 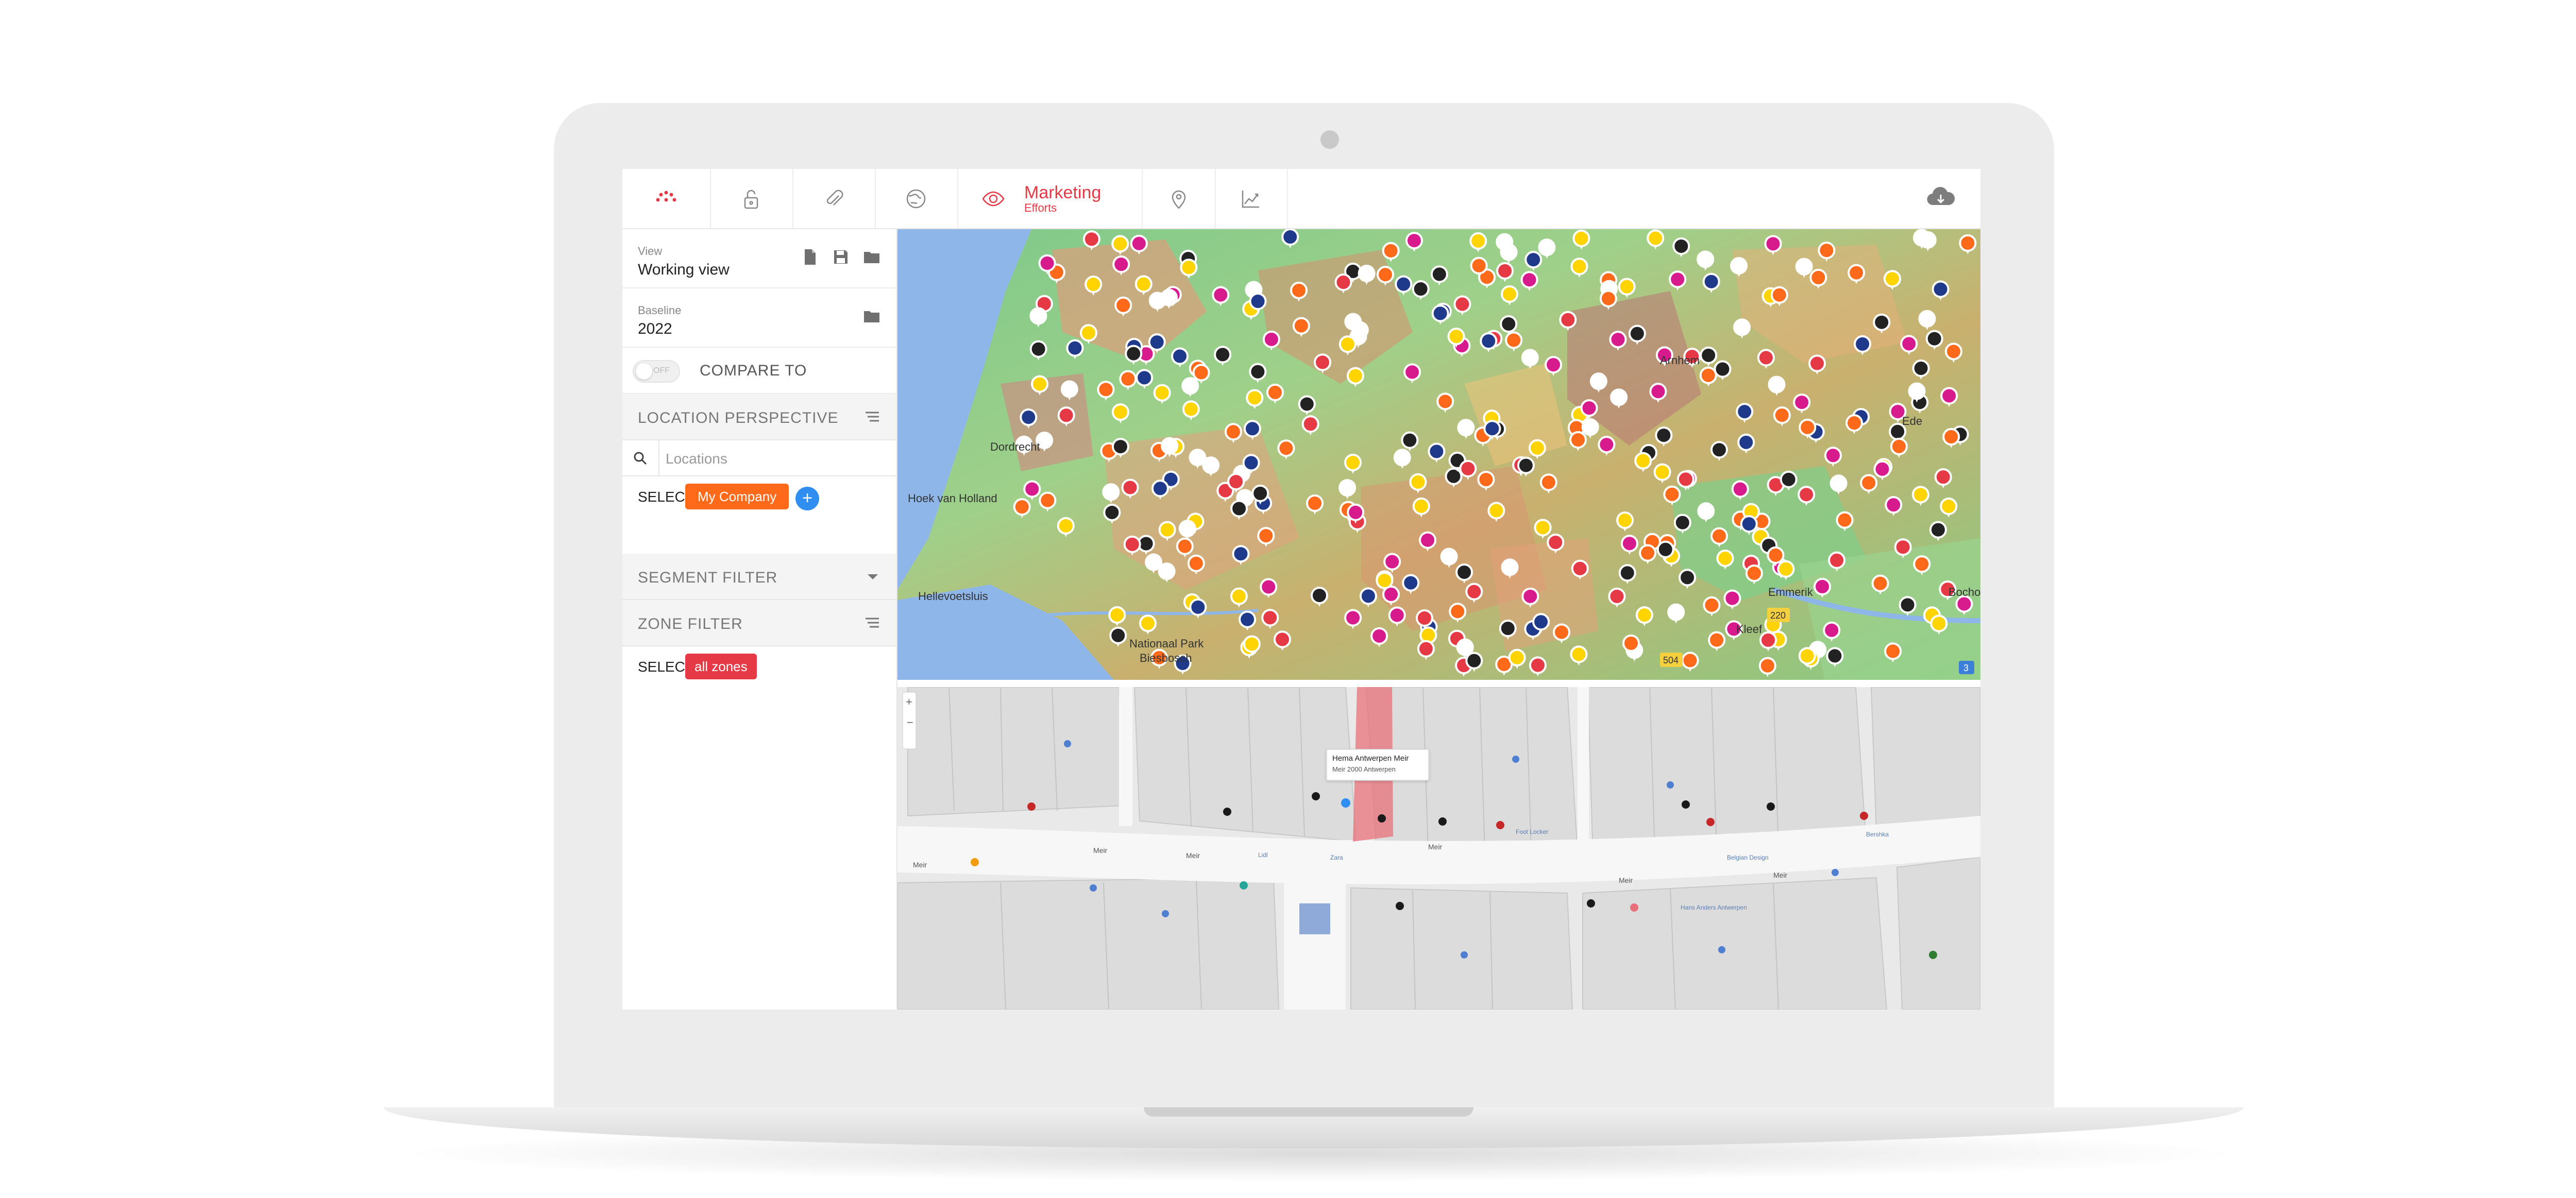 I want to click on place-label: Arnhem, so click(x=1680, y=360).